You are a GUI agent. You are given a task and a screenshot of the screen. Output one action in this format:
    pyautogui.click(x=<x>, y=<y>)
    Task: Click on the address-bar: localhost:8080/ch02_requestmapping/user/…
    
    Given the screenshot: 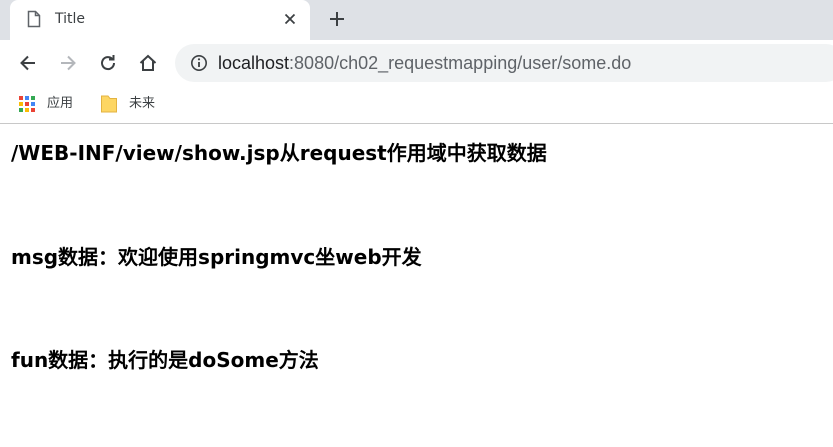 What is the action you would take?
    pyautogui.click(x=504, y=63)
    